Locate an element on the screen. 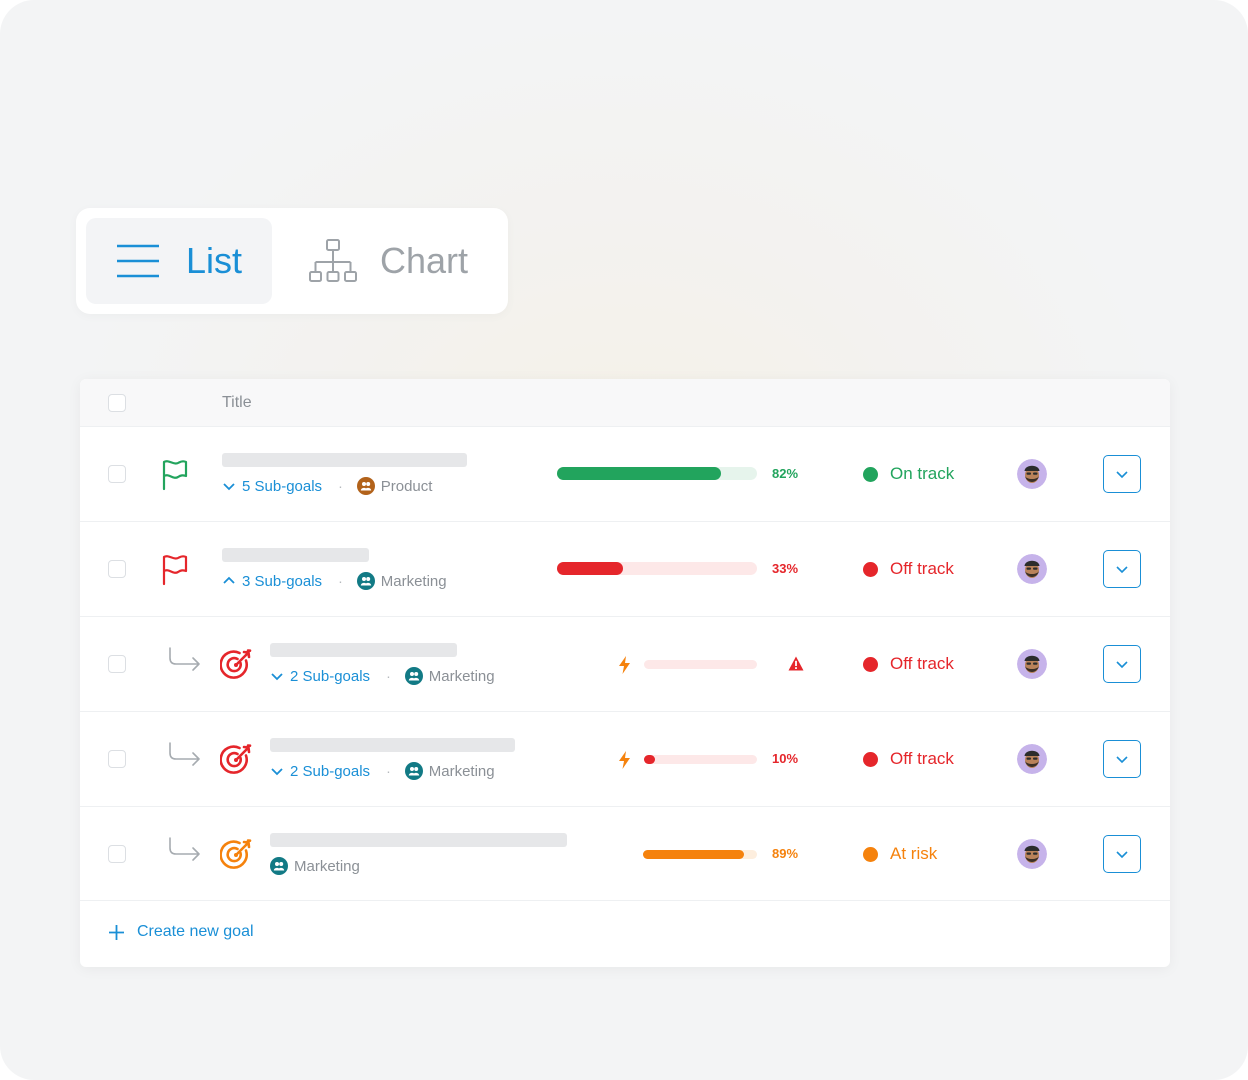 The image size is (1248, 1080). status-label: On track is located at coordinates (922, 473).